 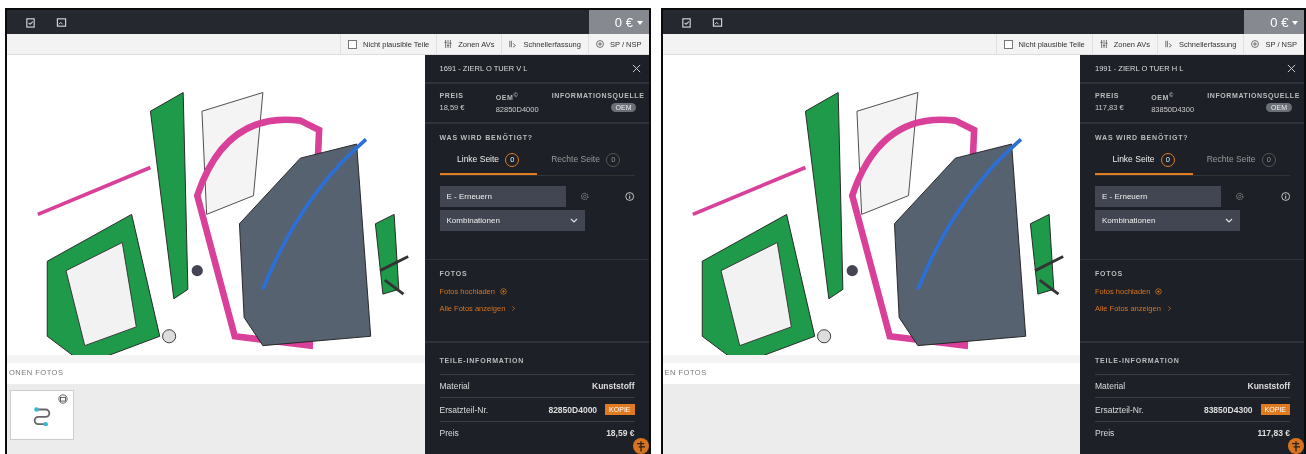 I want to click on info-value: 117,83 €, so click(x=1273, y=433).